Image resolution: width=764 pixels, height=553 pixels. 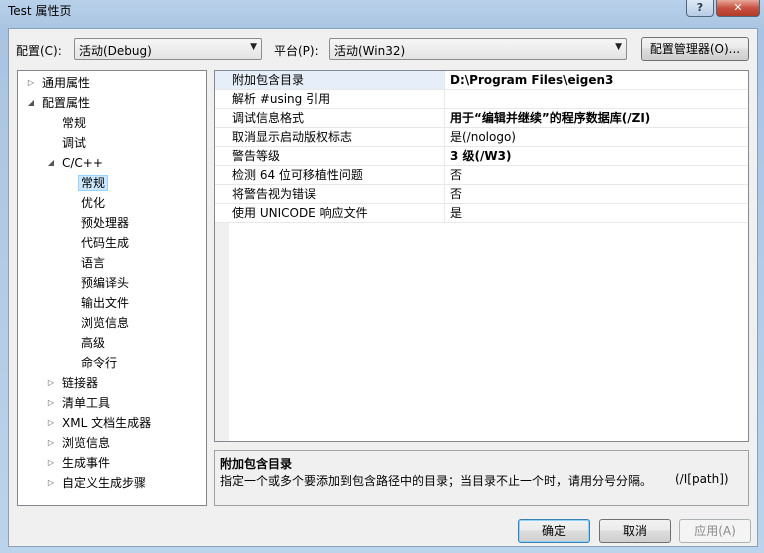 I want to click on tree-item-label: 链接器, so click(x=80, y=383).